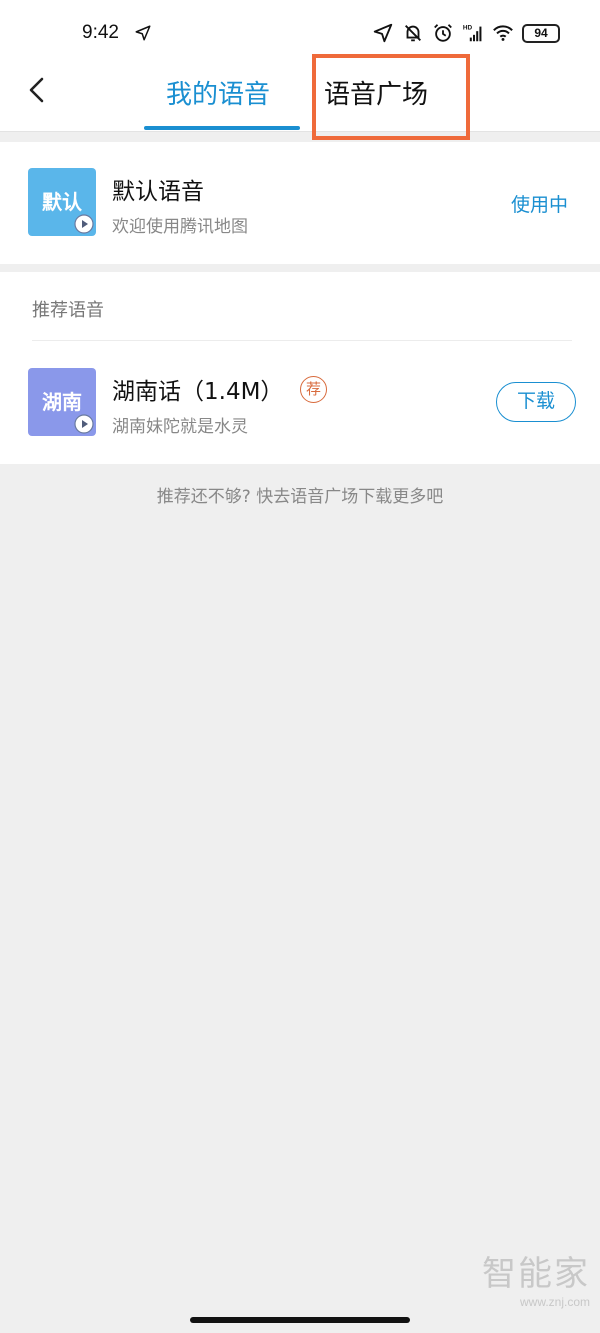 The image size is (600, 1333). I want to click on voice-description: 欢迎使用腾讯地图, so click(180, 227).